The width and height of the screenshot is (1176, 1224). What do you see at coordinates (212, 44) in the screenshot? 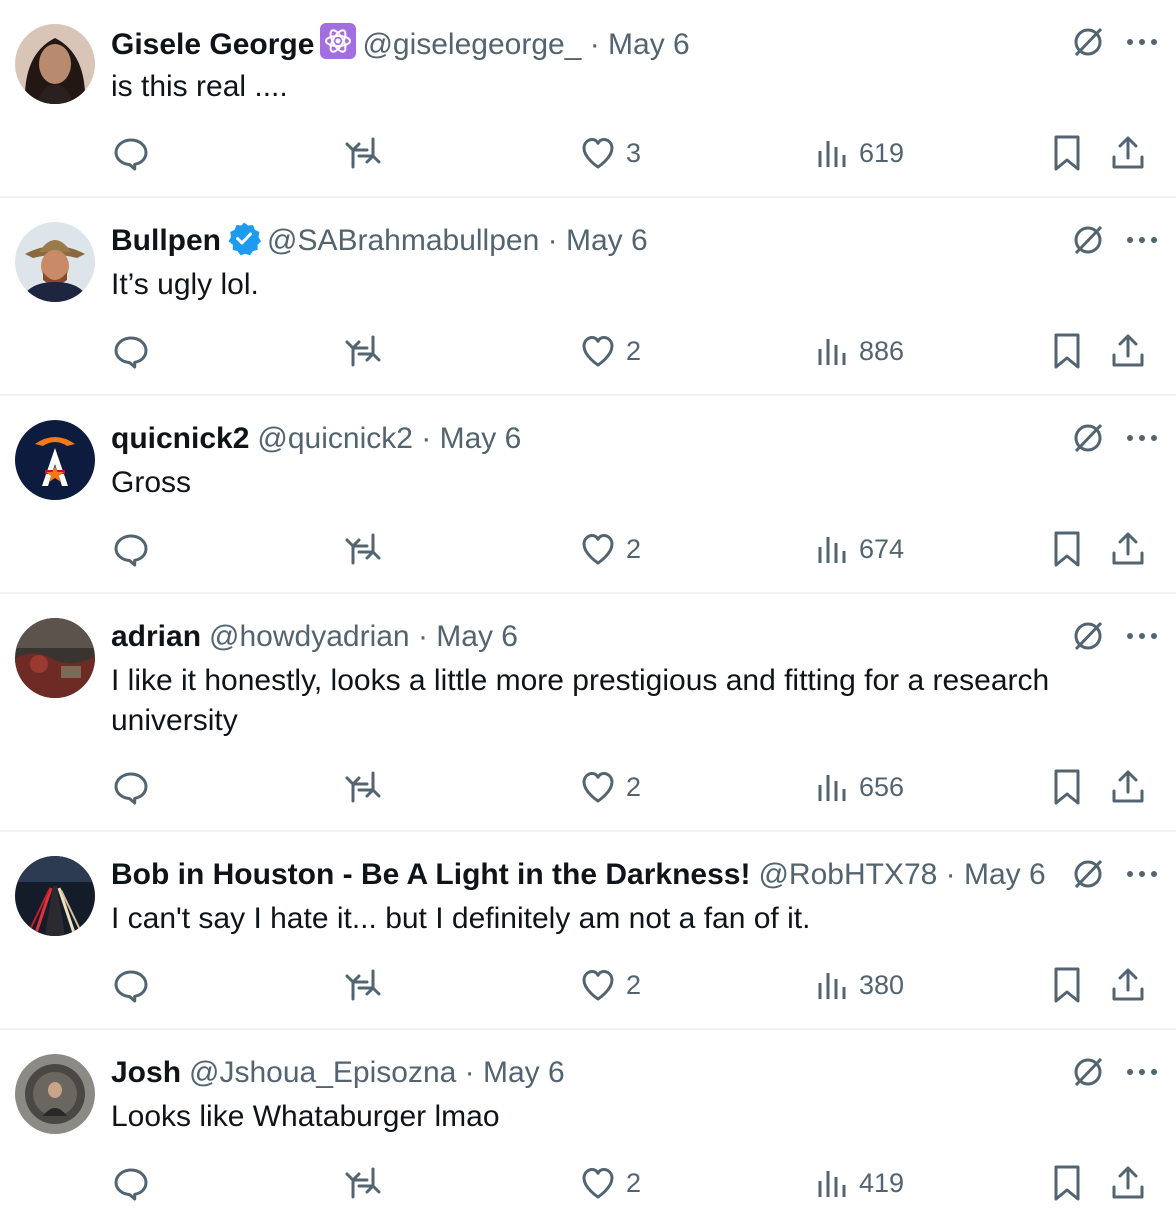
I see `display-name: Gisele George` at bounding box center [212, 44].